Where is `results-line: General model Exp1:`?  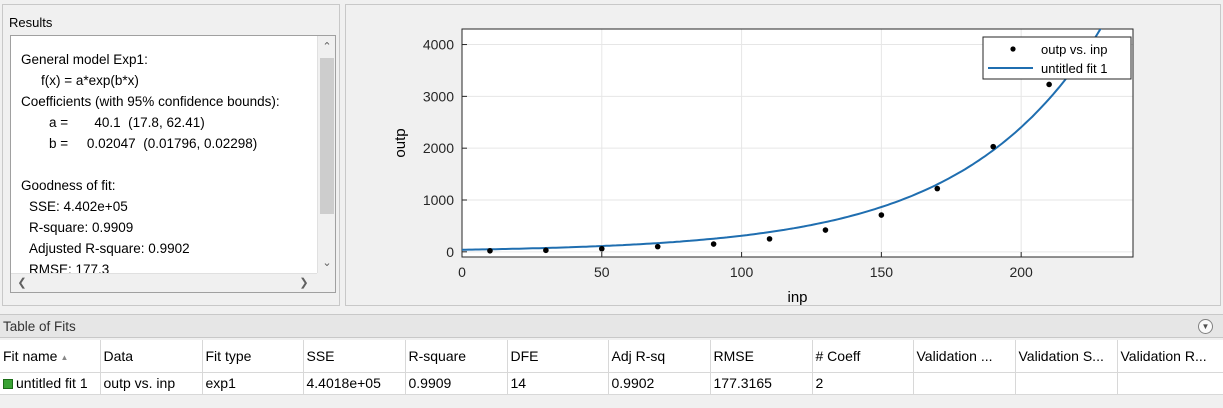
results-line: General model Exp1: is located at coordinates (84, 59).